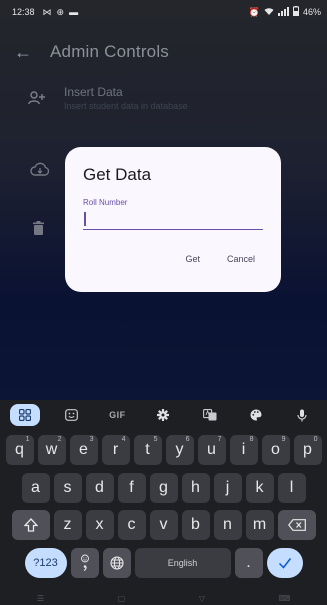  I want to click on home-icon: ▢, so click(122, 598).